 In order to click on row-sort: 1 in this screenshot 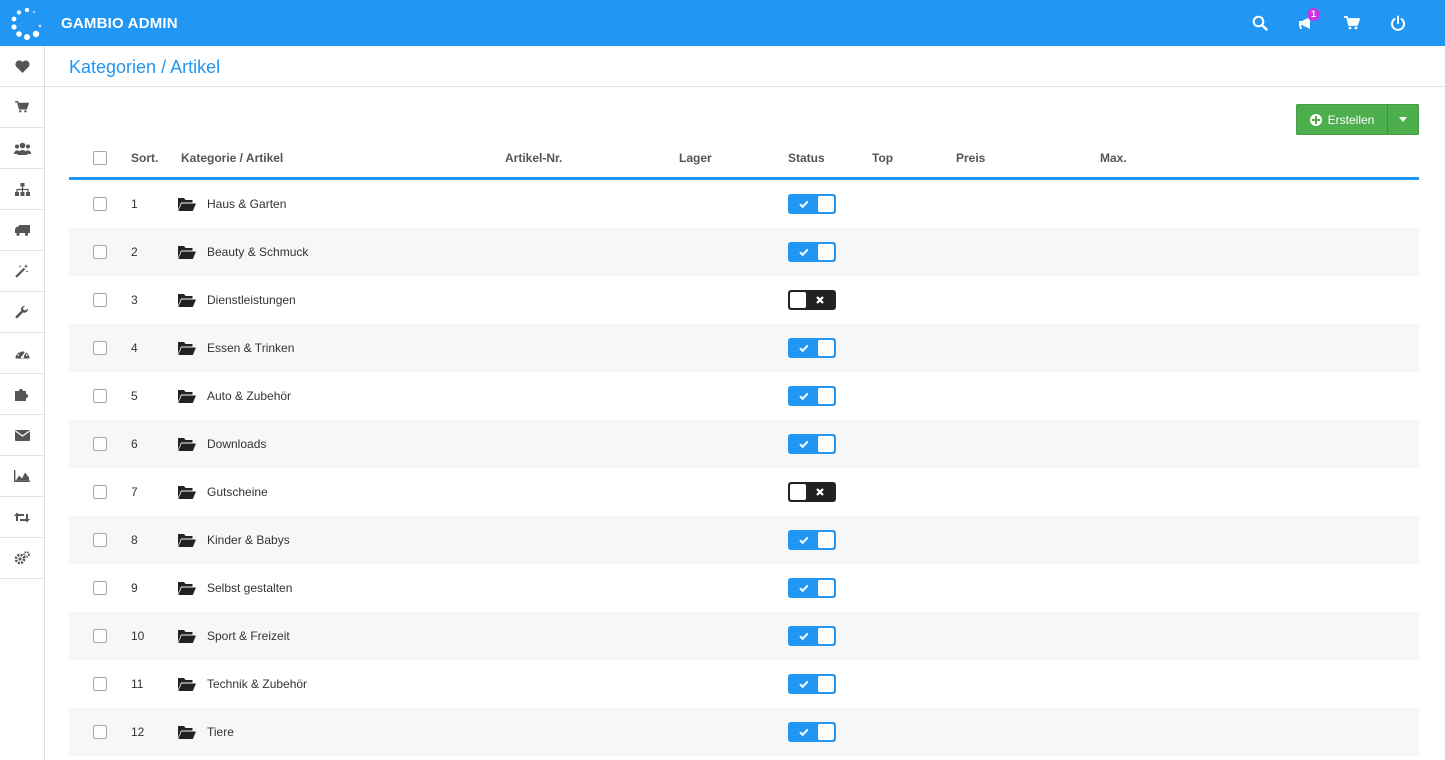, I will do `click(134, 204)`.